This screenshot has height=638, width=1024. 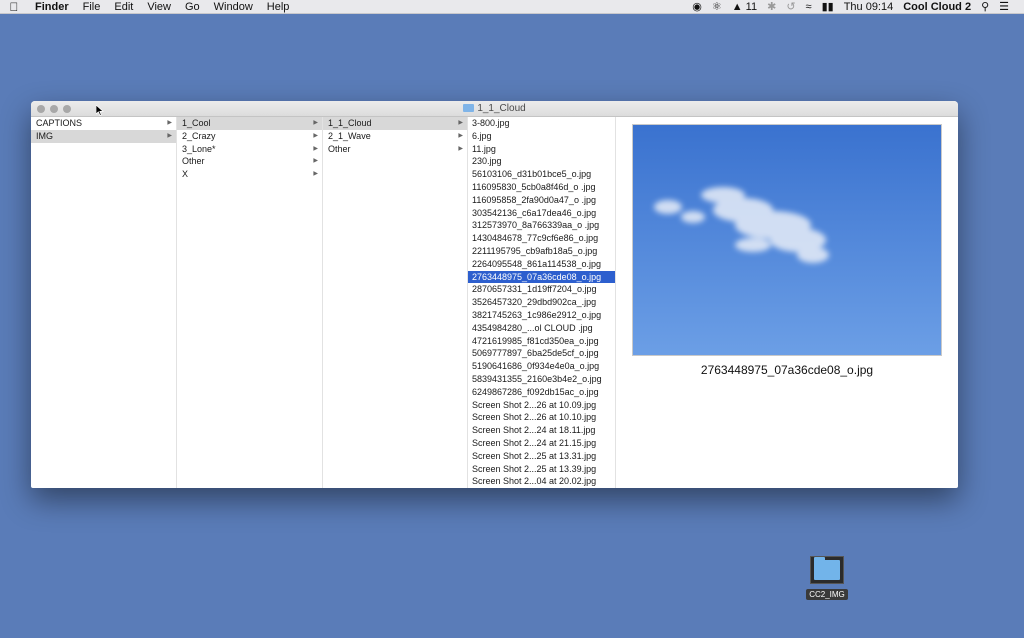 What do you see at coordinates (278, 7) in the screenshot?
I see `menu-help: Help` at bounding box center [278, 7].